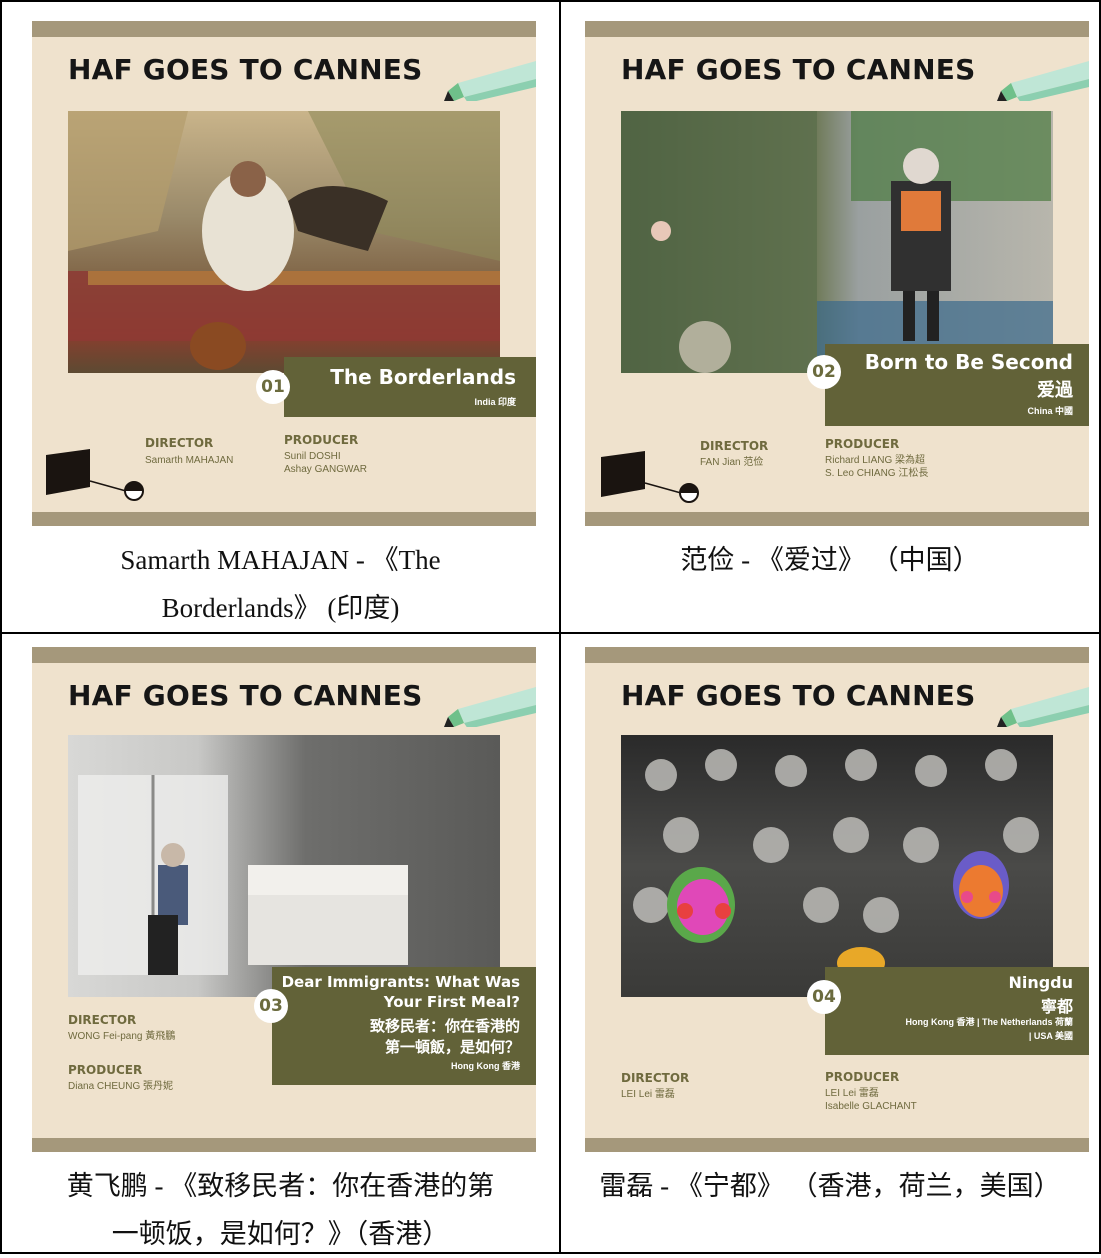 Image resolution: width=1101 pixels, height=1258 pixels. Describe the element at coordinates (452, 1047) in the screenshot. I see `film-title-chinese: 第一頓飯，是如何？` at that location.